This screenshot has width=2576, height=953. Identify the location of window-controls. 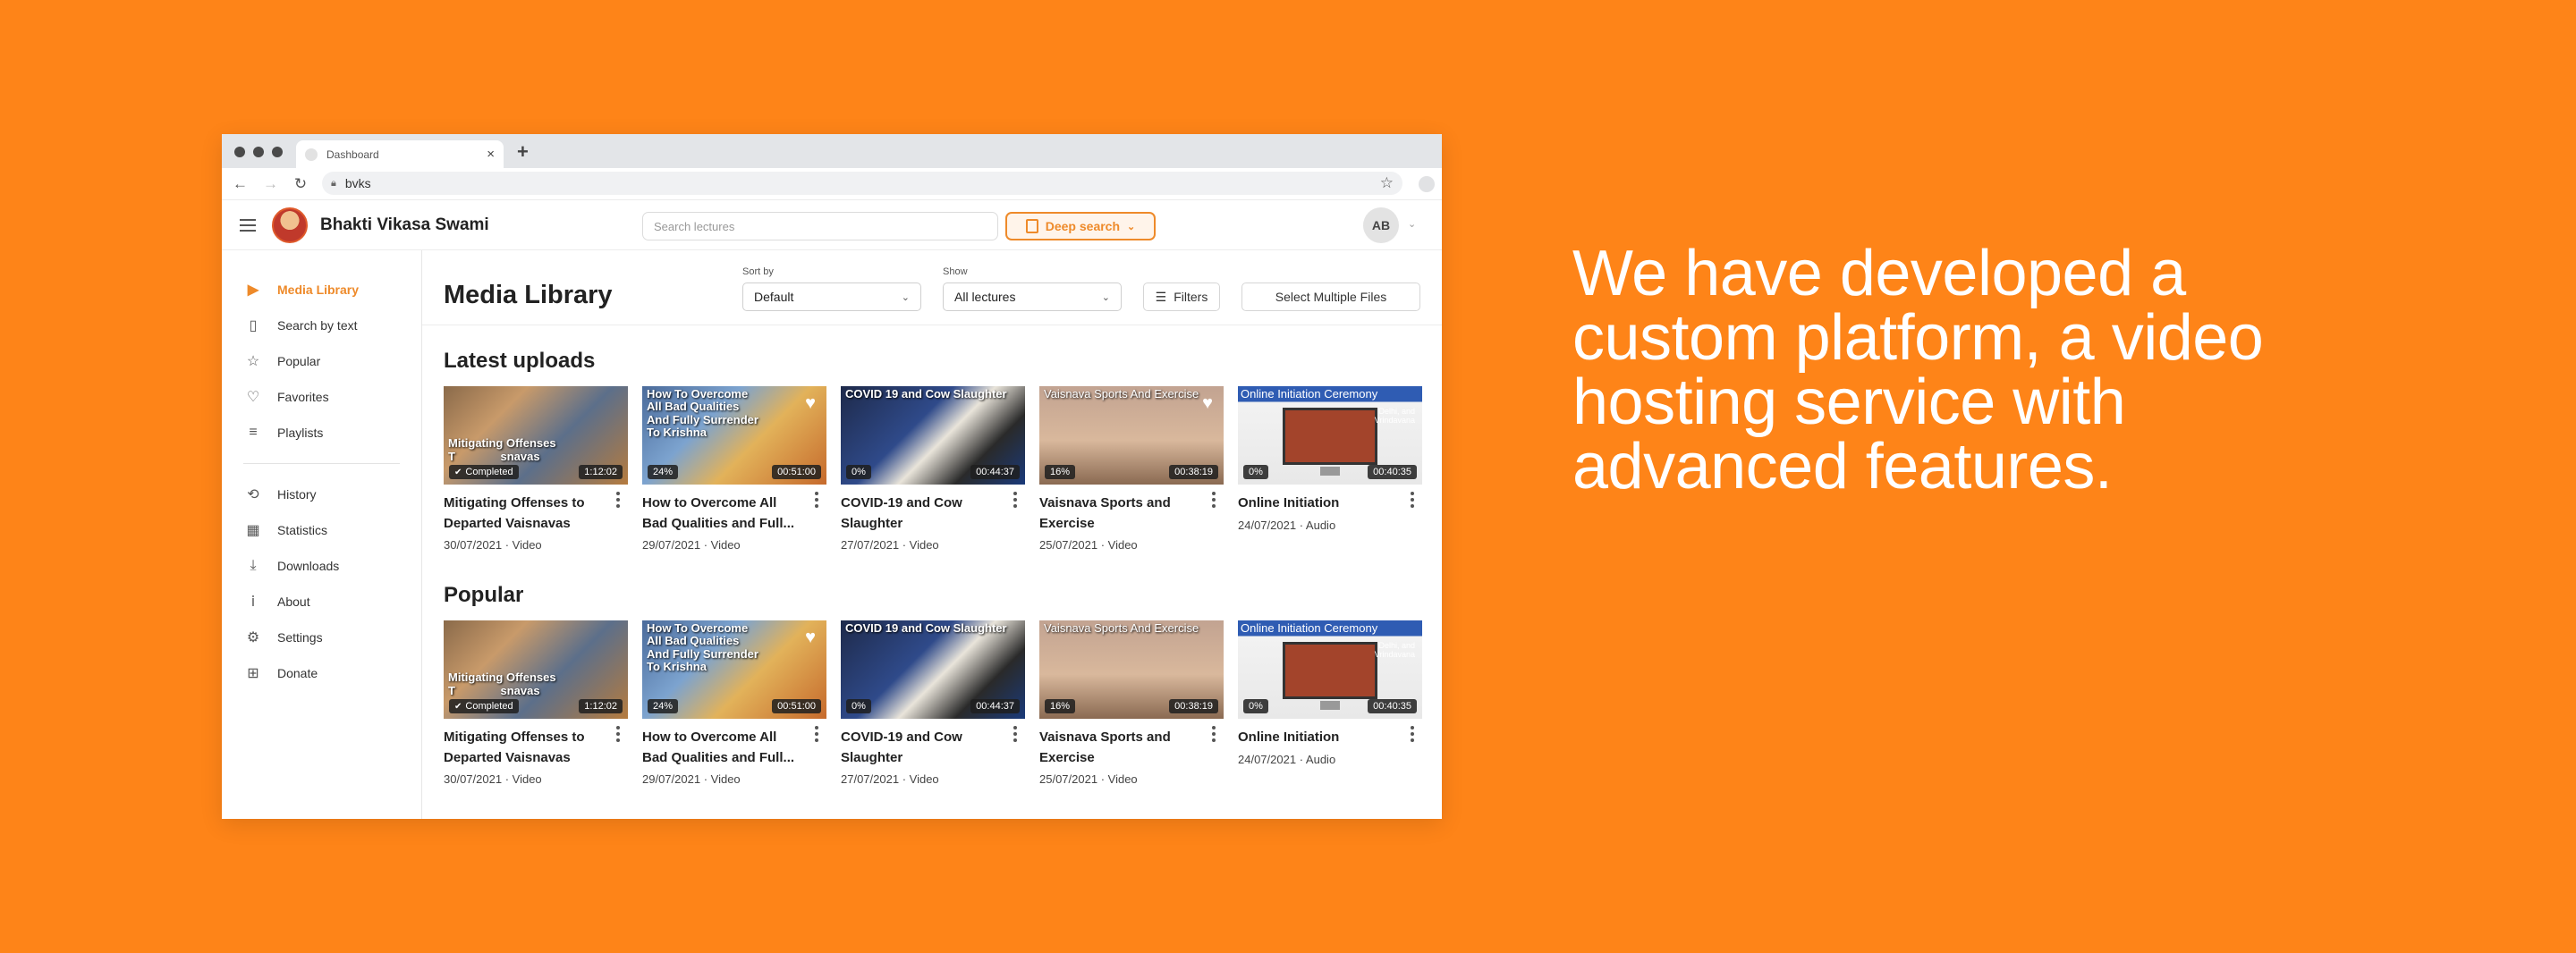
(258, 152).